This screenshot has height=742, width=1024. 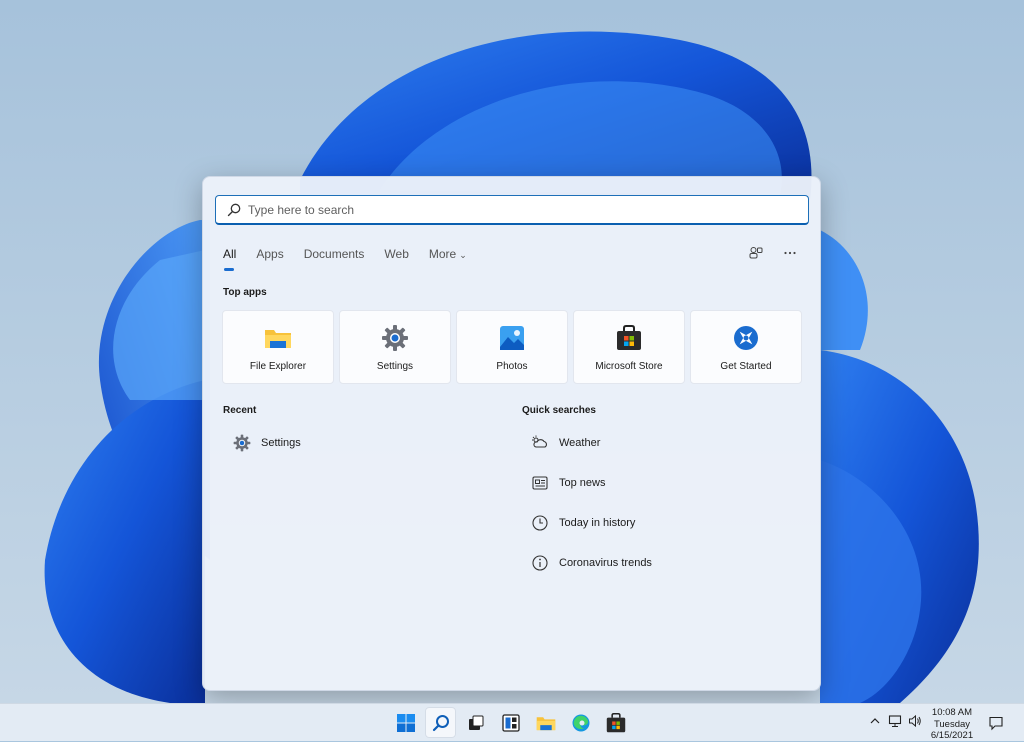 I want to click on tab-web: Web, so click(x=396, y=257).